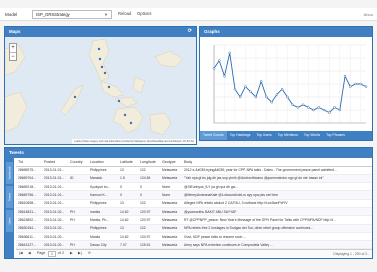 The image size is (377, 272). What do you see at coordinates (9, 221) in the screenshot?
I see `side-tab-users: Users` at bounding box center [9, 221].